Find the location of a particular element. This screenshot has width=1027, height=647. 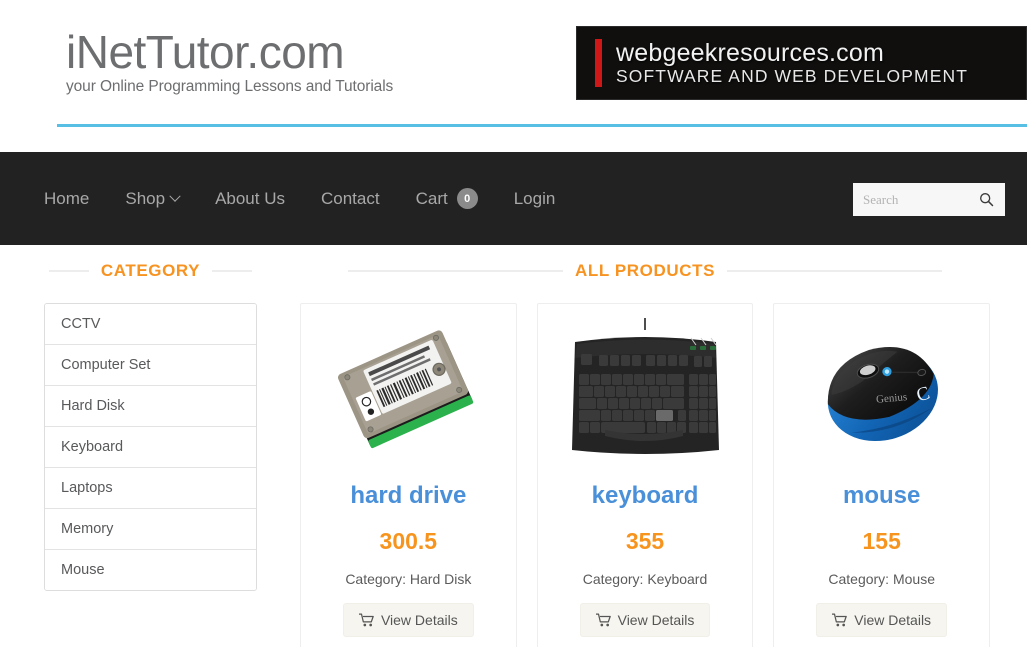

nav-item-label: Home is located at coordinates (67, 198).